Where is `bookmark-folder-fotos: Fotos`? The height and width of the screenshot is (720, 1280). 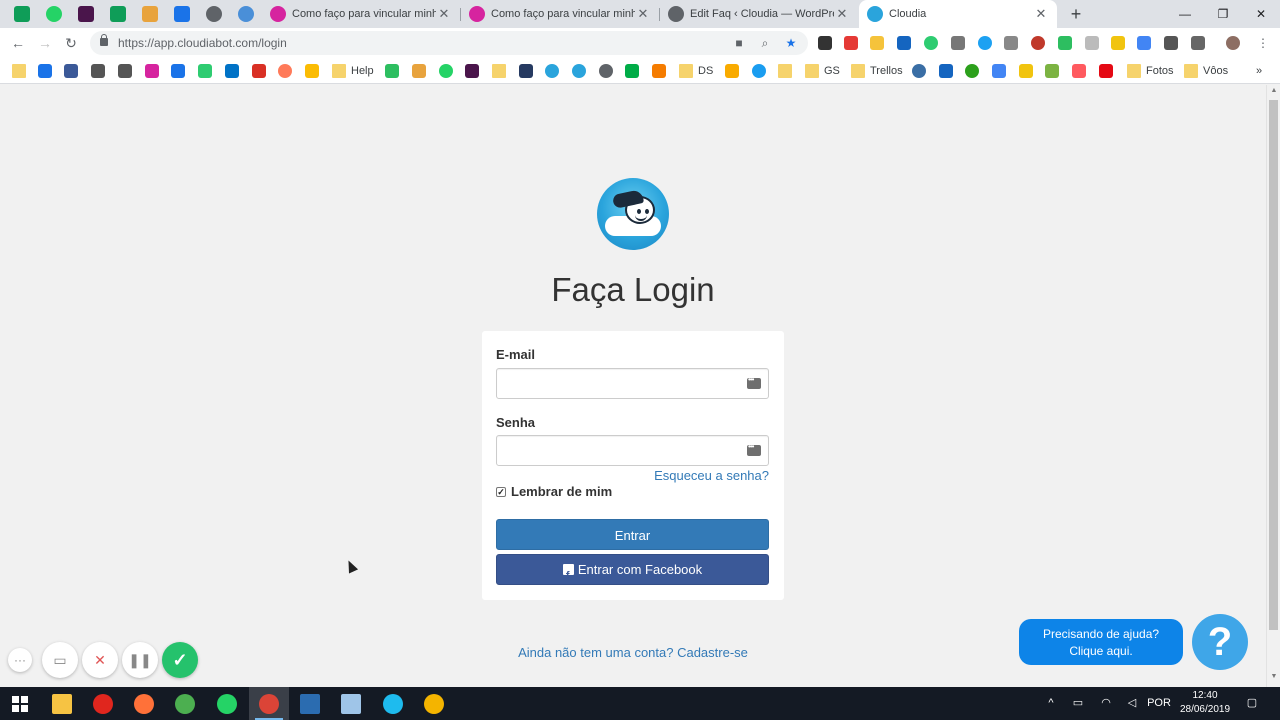 bookmark-folder-fotos: Fotos is located at coordinates (1150, 71).